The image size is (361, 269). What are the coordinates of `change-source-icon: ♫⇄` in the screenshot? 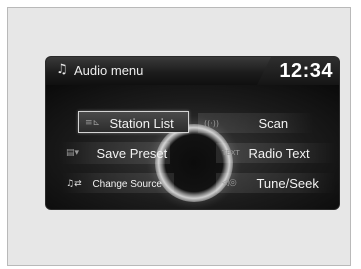 It's located at (74, 184).